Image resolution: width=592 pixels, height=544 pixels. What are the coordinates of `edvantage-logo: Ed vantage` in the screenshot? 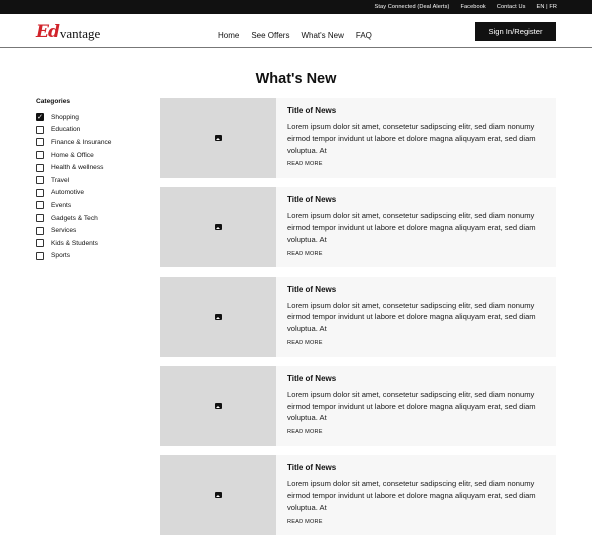 It's located at (68, 32).